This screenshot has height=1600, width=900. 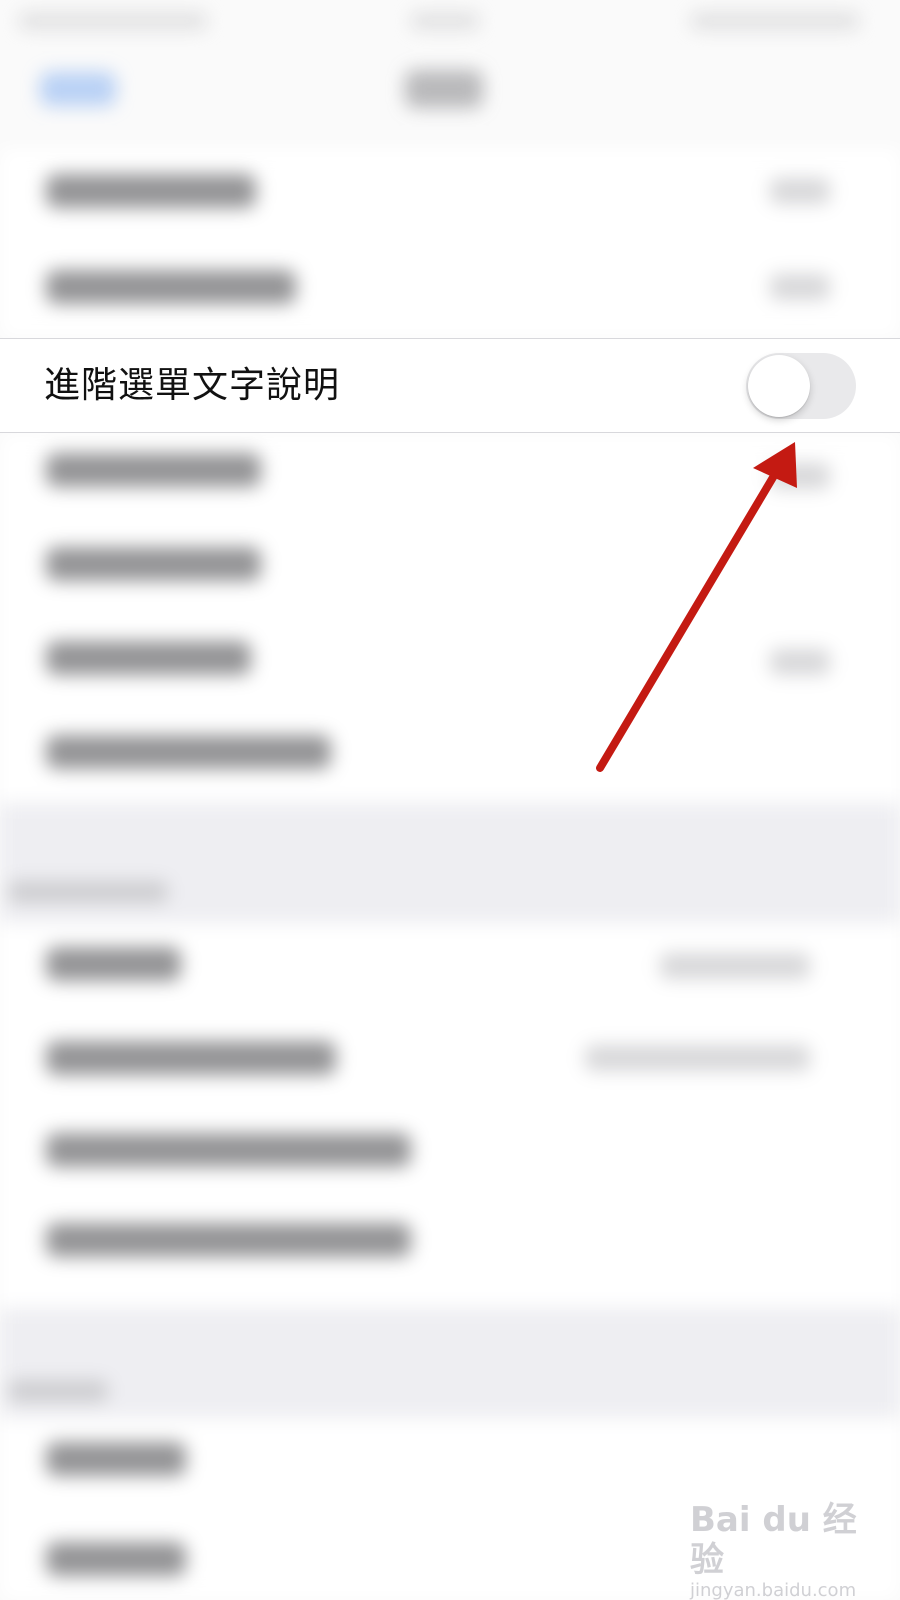 I want to click on status-bar-right, so click(x=775, y=21).